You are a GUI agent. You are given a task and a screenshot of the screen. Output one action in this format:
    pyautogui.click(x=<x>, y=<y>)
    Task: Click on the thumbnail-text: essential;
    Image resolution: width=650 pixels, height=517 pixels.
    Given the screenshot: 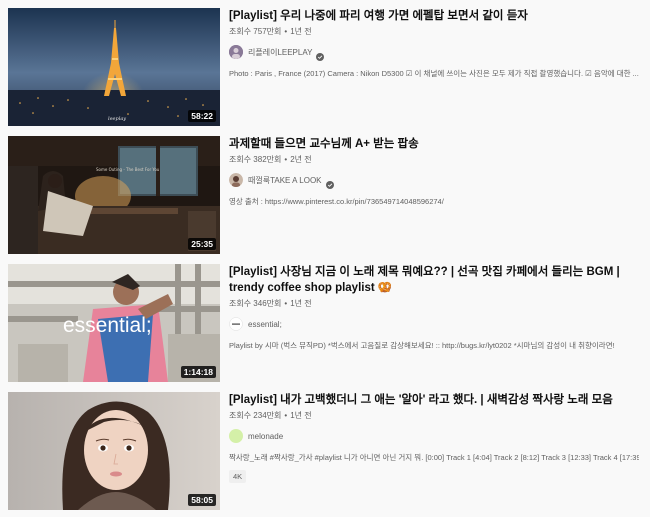 What is the action you would take?
    pyautogui.click(x=107, y=325)
    